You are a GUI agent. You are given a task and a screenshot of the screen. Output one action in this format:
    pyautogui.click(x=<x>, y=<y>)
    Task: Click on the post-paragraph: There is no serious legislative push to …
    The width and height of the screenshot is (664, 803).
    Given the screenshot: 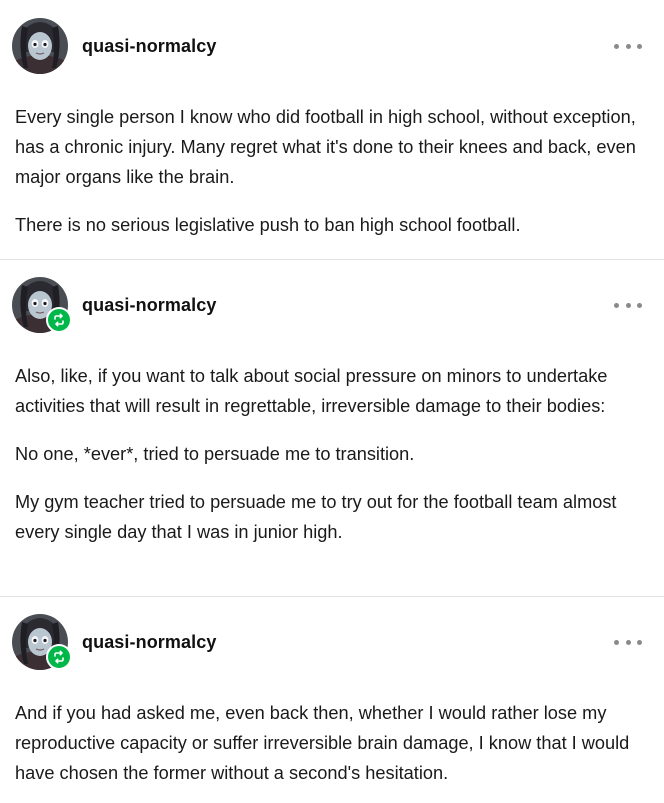 What is the action you would take?
    pyautogui.click(x=268, y=225)
    